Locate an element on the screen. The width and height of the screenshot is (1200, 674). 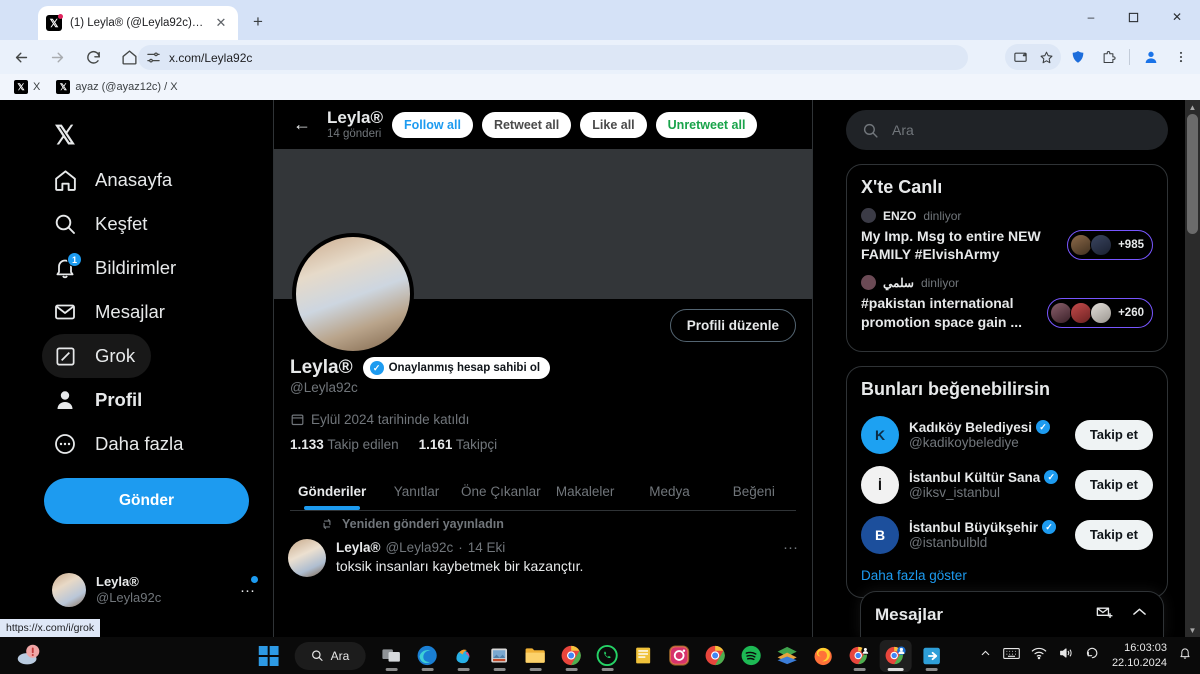
sidebar-item-bildirimler: 1 Bildirimler is located at coordinates (117, 268).